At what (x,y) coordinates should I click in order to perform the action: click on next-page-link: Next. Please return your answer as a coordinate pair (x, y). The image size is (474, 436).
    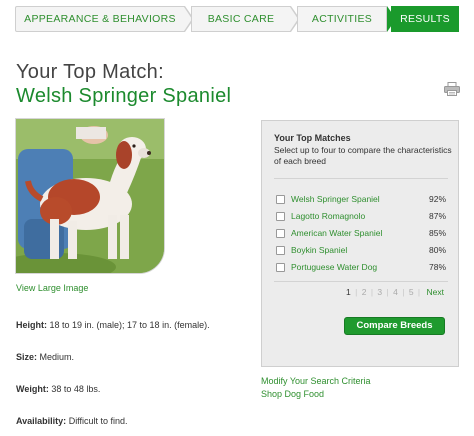
    Looking at the image, I should click on (435, 292).